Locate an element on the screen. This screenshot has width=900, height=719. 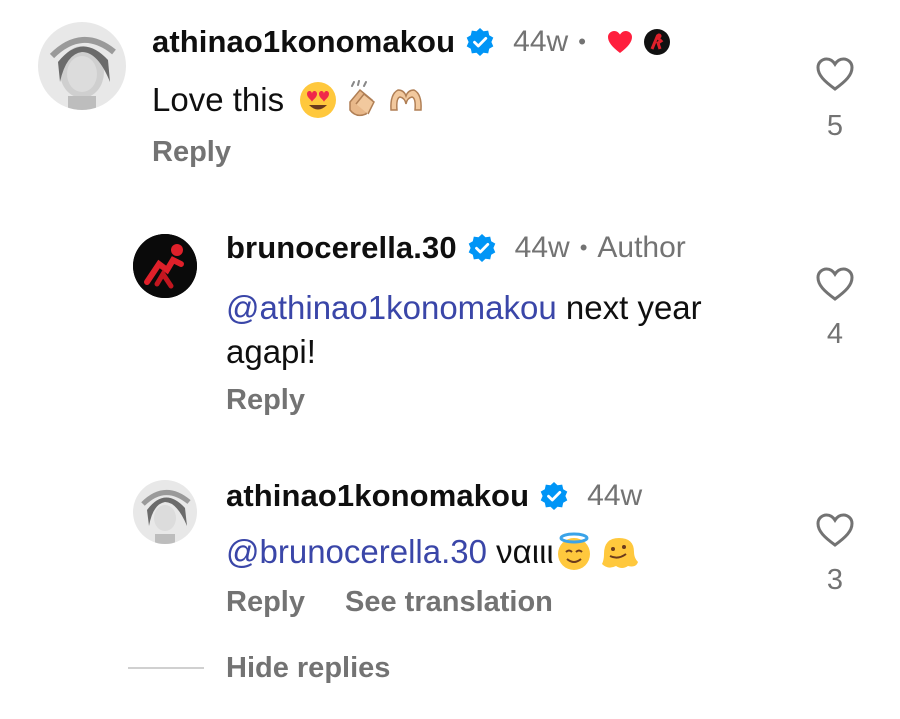
see-translation-button: See translation is located at coordinates (449, 602).